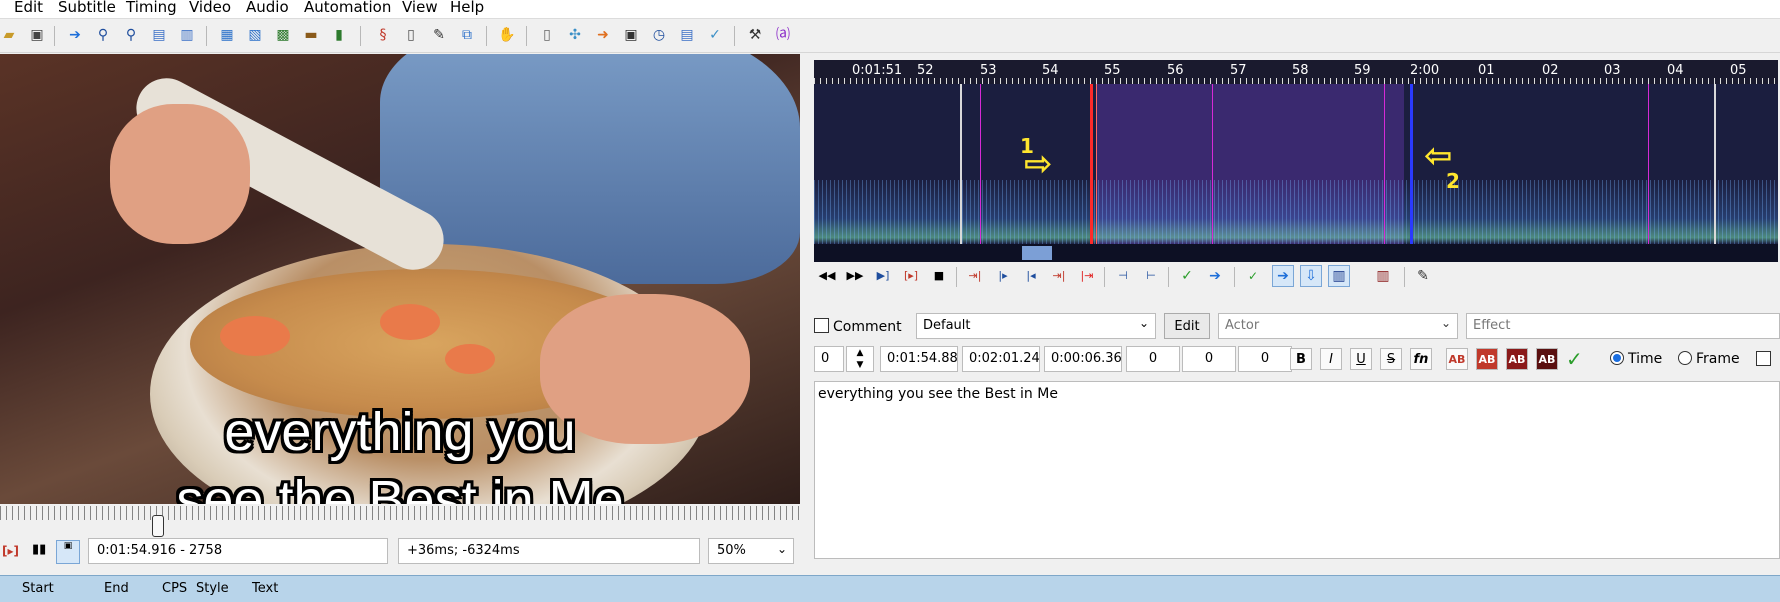  I want to click on audio-scroll-thumb, so click(1037, 253).